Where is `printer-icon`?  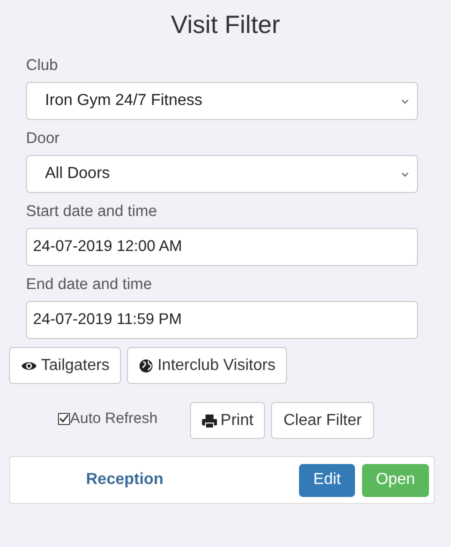 printer-icon is located at coordinates (209, 421).